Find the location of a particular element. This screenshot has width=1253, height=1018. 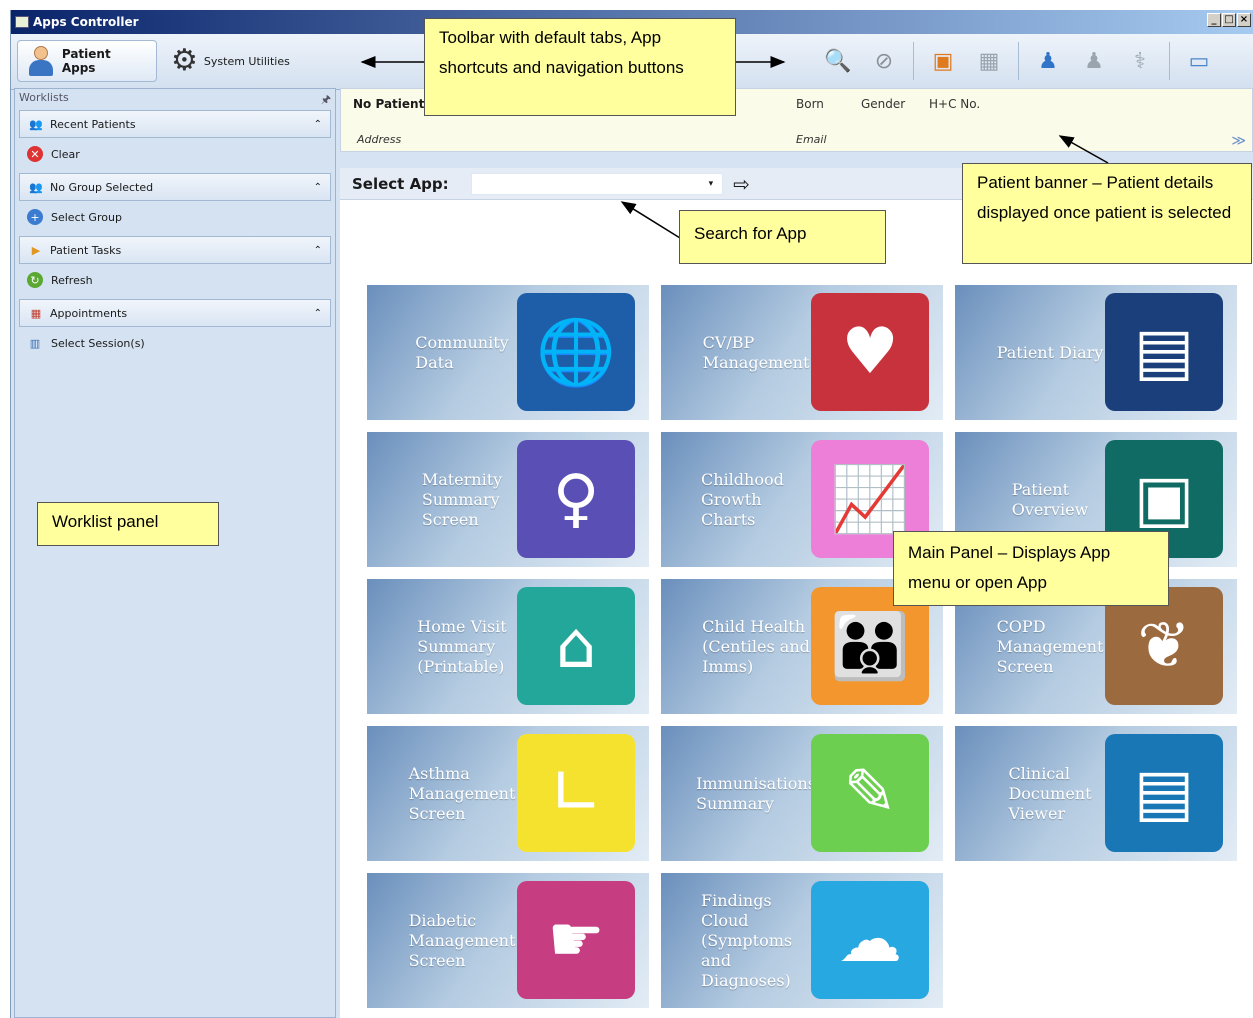

window-icon: ▭ is located at coordinates (1199, 61).